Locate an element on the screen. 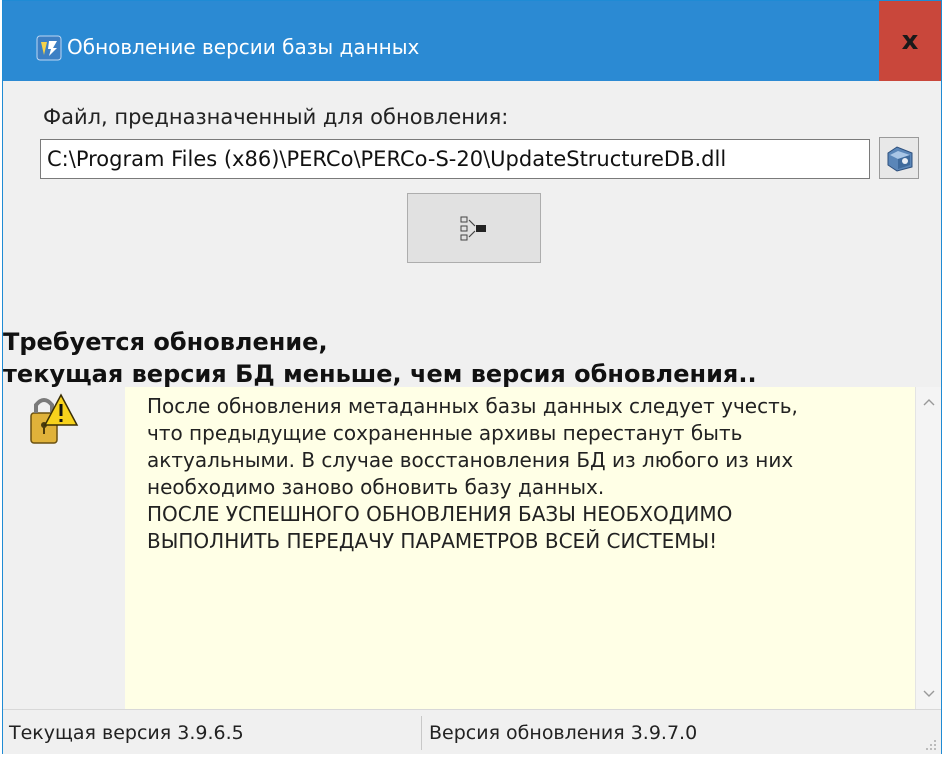 Image resolution: width=946 pixels, height=757 pixels. status-separator is located at coordinates (421, 733).